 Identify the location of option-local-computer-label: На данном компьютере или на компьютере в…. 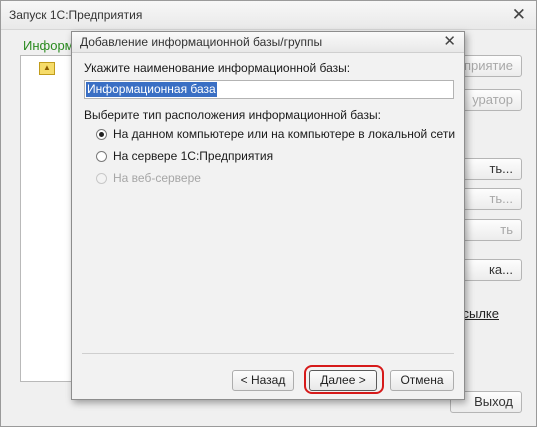
(284, 134).